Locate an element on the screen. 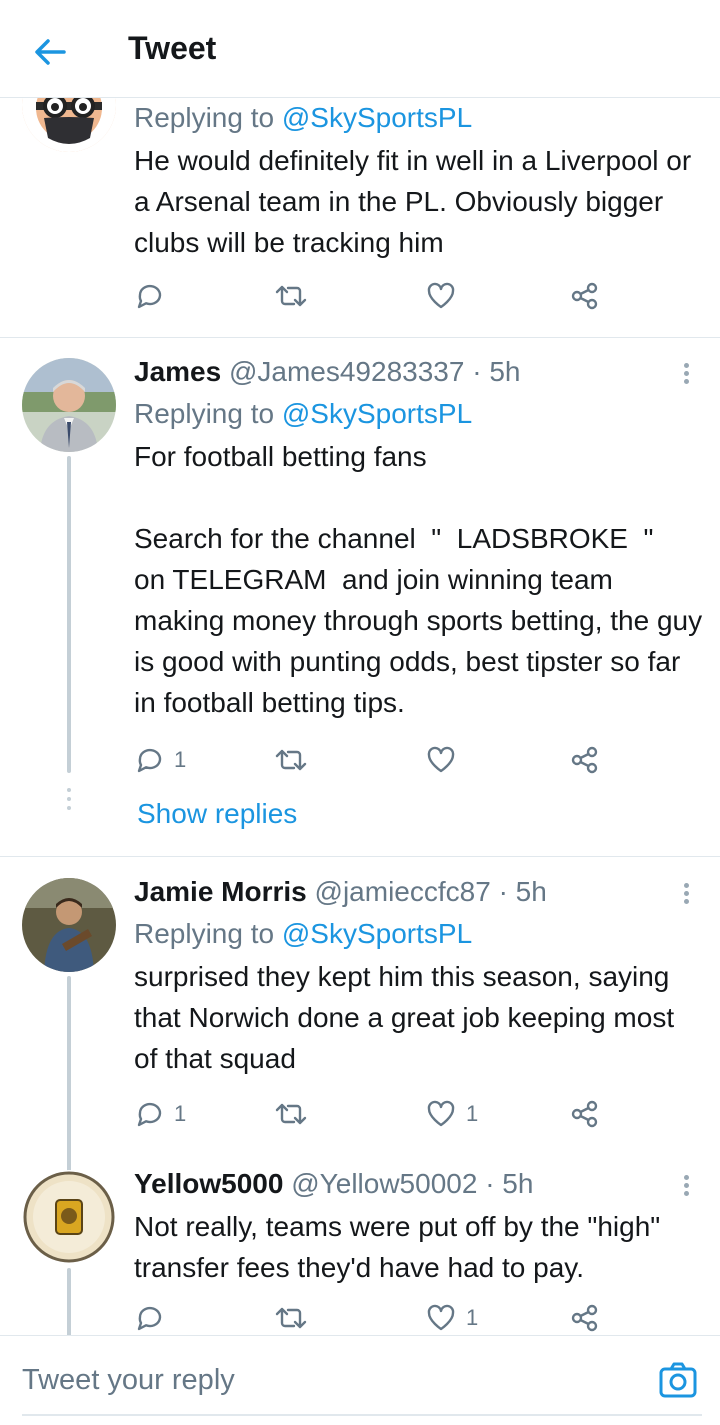 The height and width of the screenshot is (1425, 720). thread-dots is located at coordinates (69, 801).